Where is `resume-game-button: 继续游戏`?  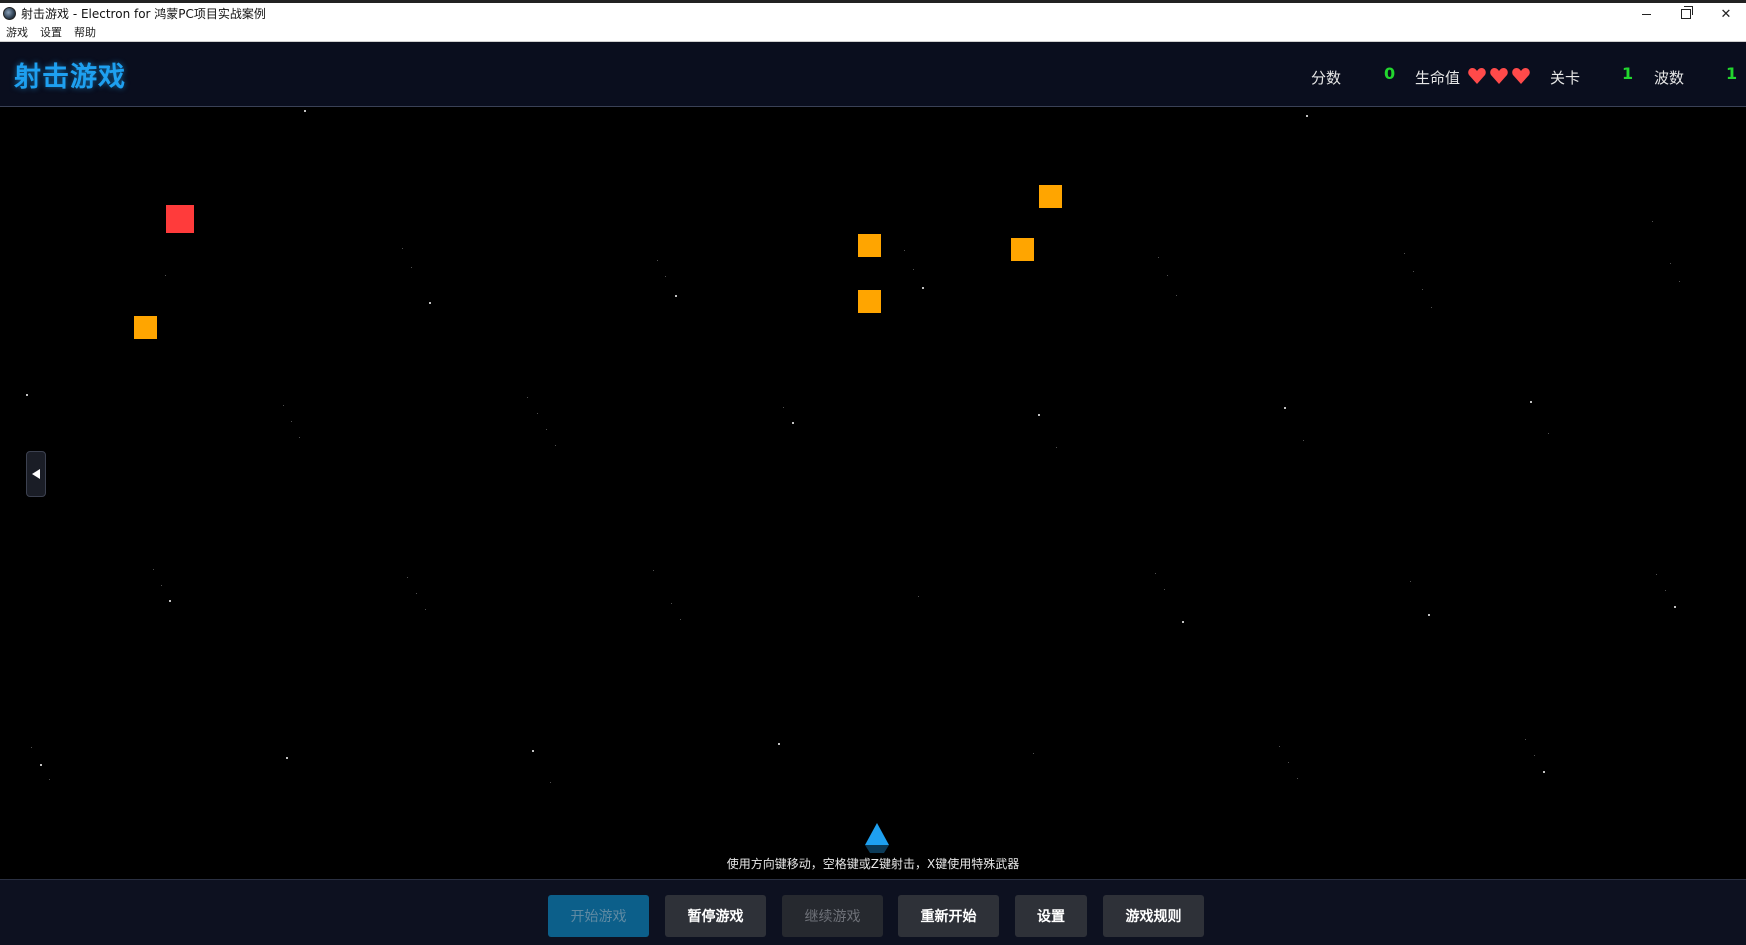
resume-game-button: 继续游戏 is located at coordinates (832, 916).